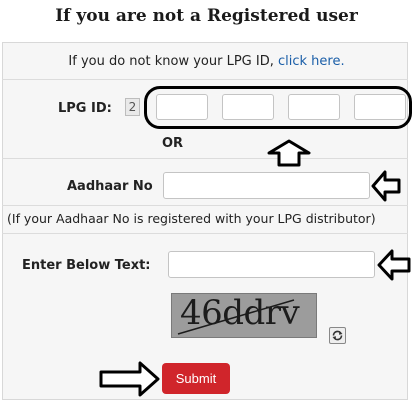  Describe the element at coordinates (196, 378) in the screenshot. I see `submit-button: Submit` at that location.